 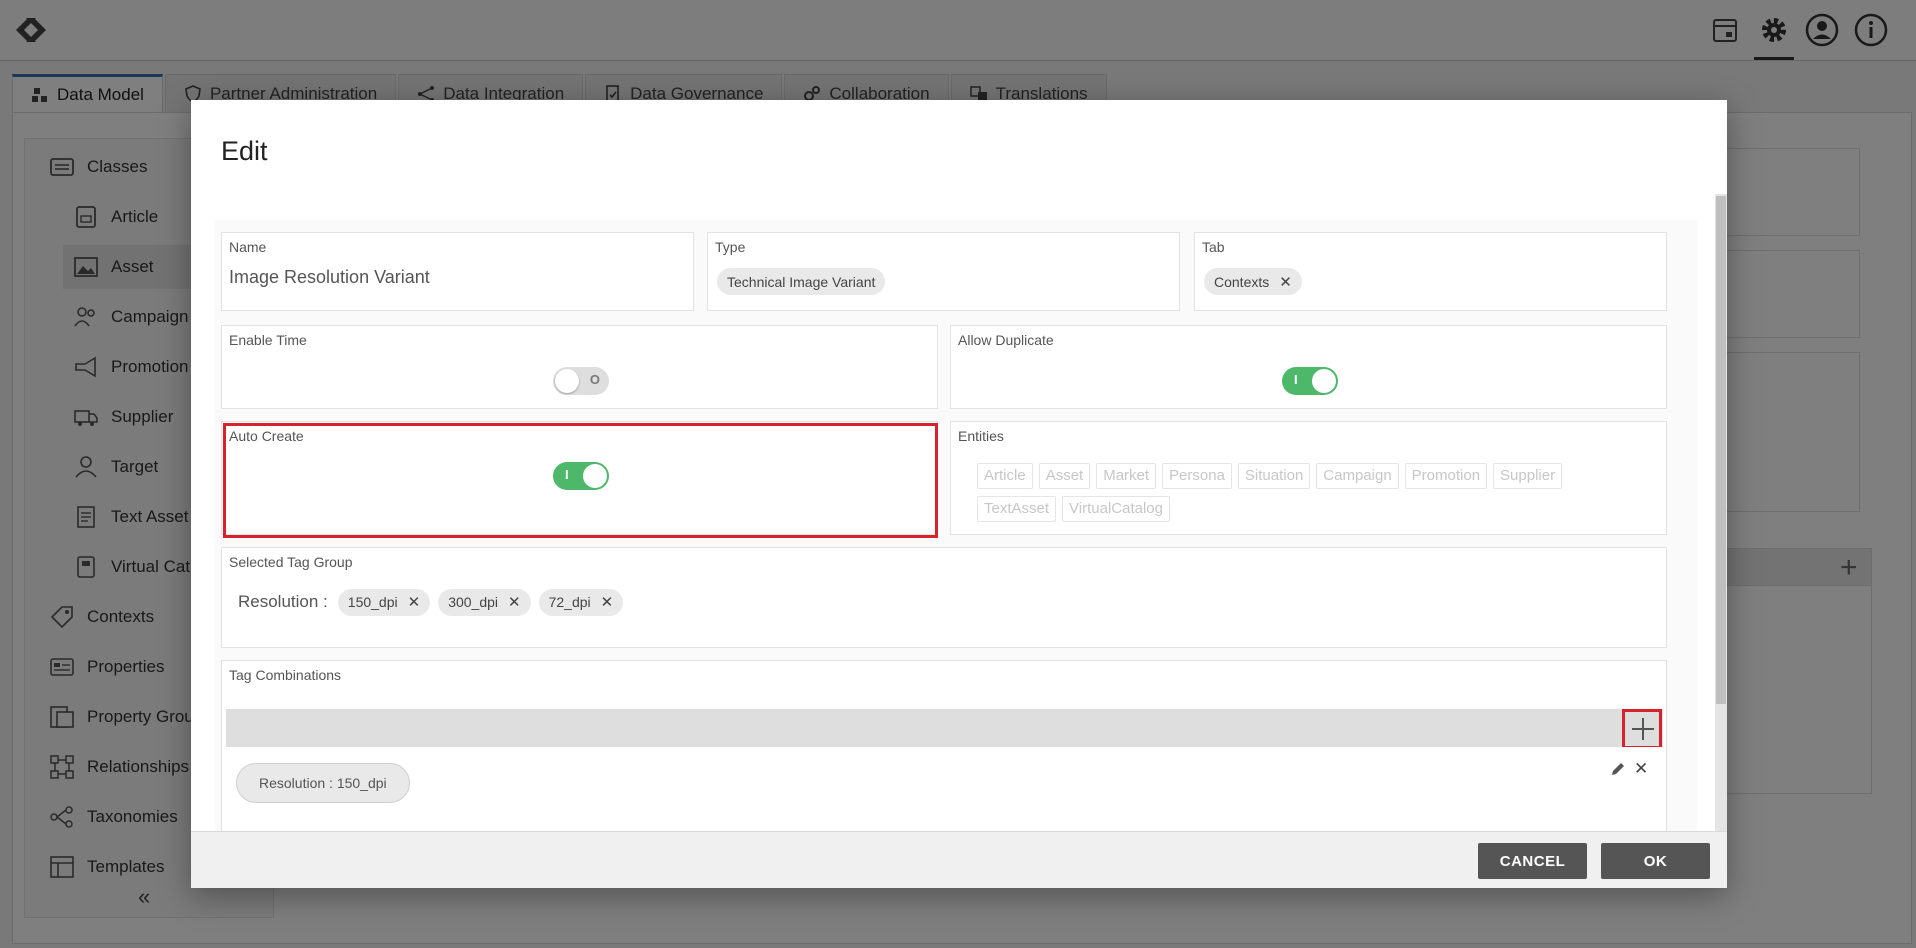 What do you see at coordinates (569, 602) in the screenshot?
I see `chip-label: 72_dpi` at bounding box center [569, 602].